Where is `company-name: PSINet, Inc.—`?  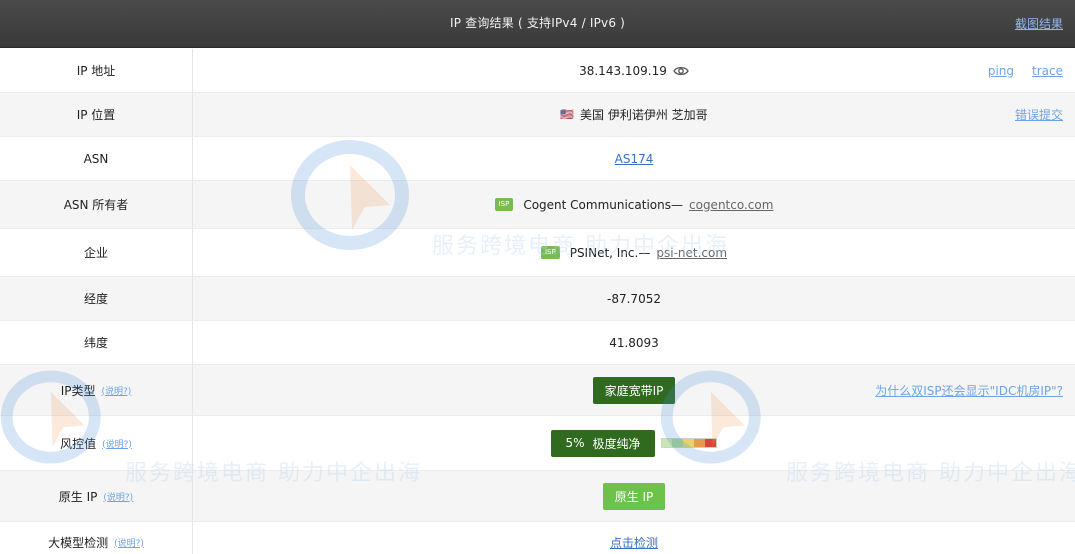 company-name: PSINet, Inc.— is located at coordinates (610, 252).